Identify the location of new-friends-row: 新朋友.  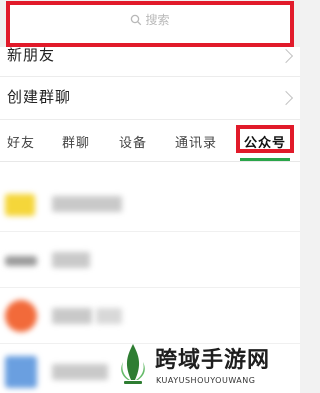
(150, 61).